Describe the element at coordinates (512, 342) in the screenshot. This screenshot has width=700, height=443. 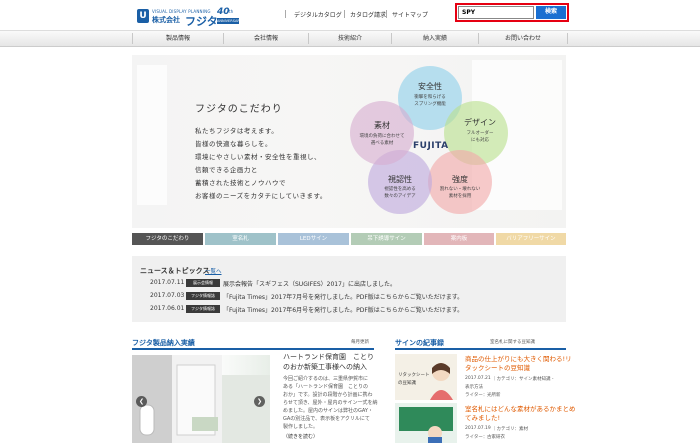
I see `articles-section-link: 室名札に関する豆知識` at that location.